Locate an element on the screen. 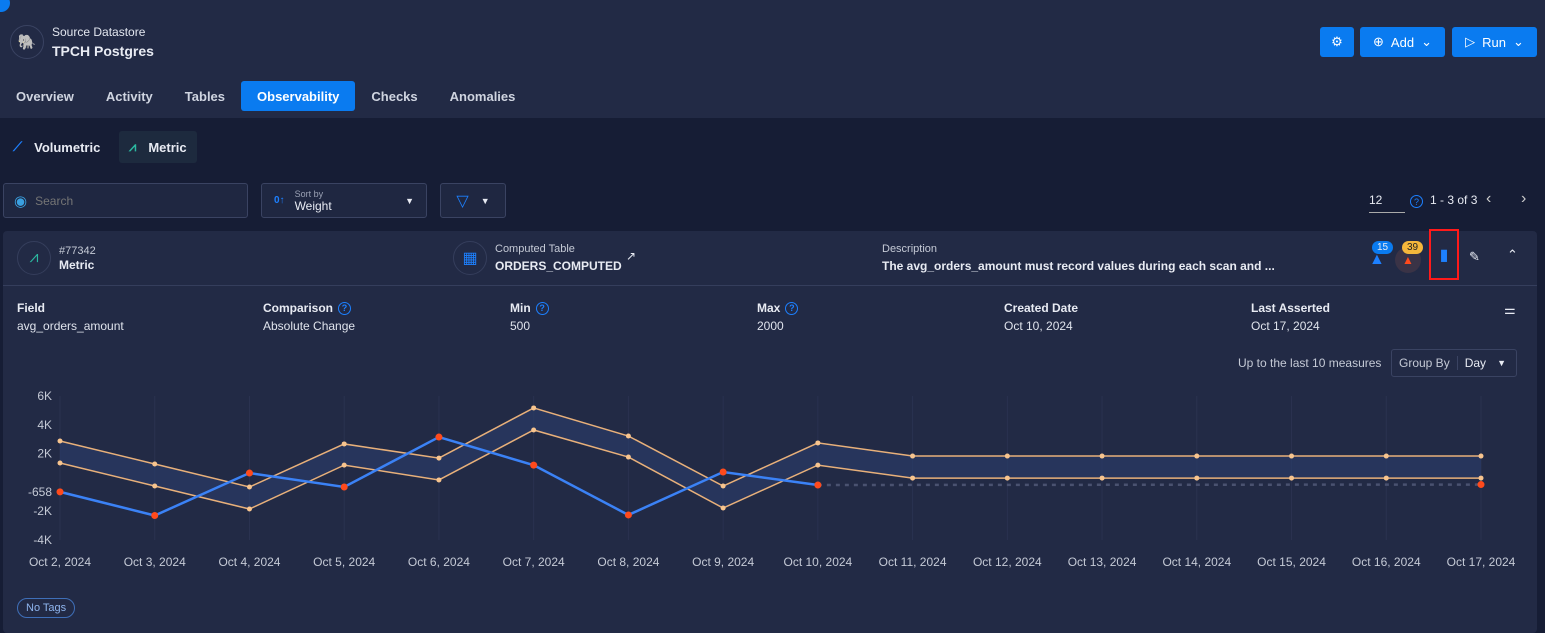 Image resolution: width=1545 pixels, height=633 pixels. y-tick-label: 2K is located at coordinates (44, 454).